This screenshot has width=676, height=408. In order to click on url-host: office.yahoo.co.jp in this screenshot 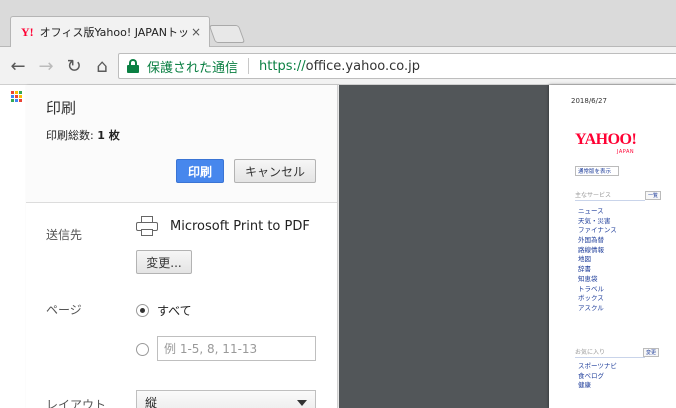, I will do `click(363, 66)`.